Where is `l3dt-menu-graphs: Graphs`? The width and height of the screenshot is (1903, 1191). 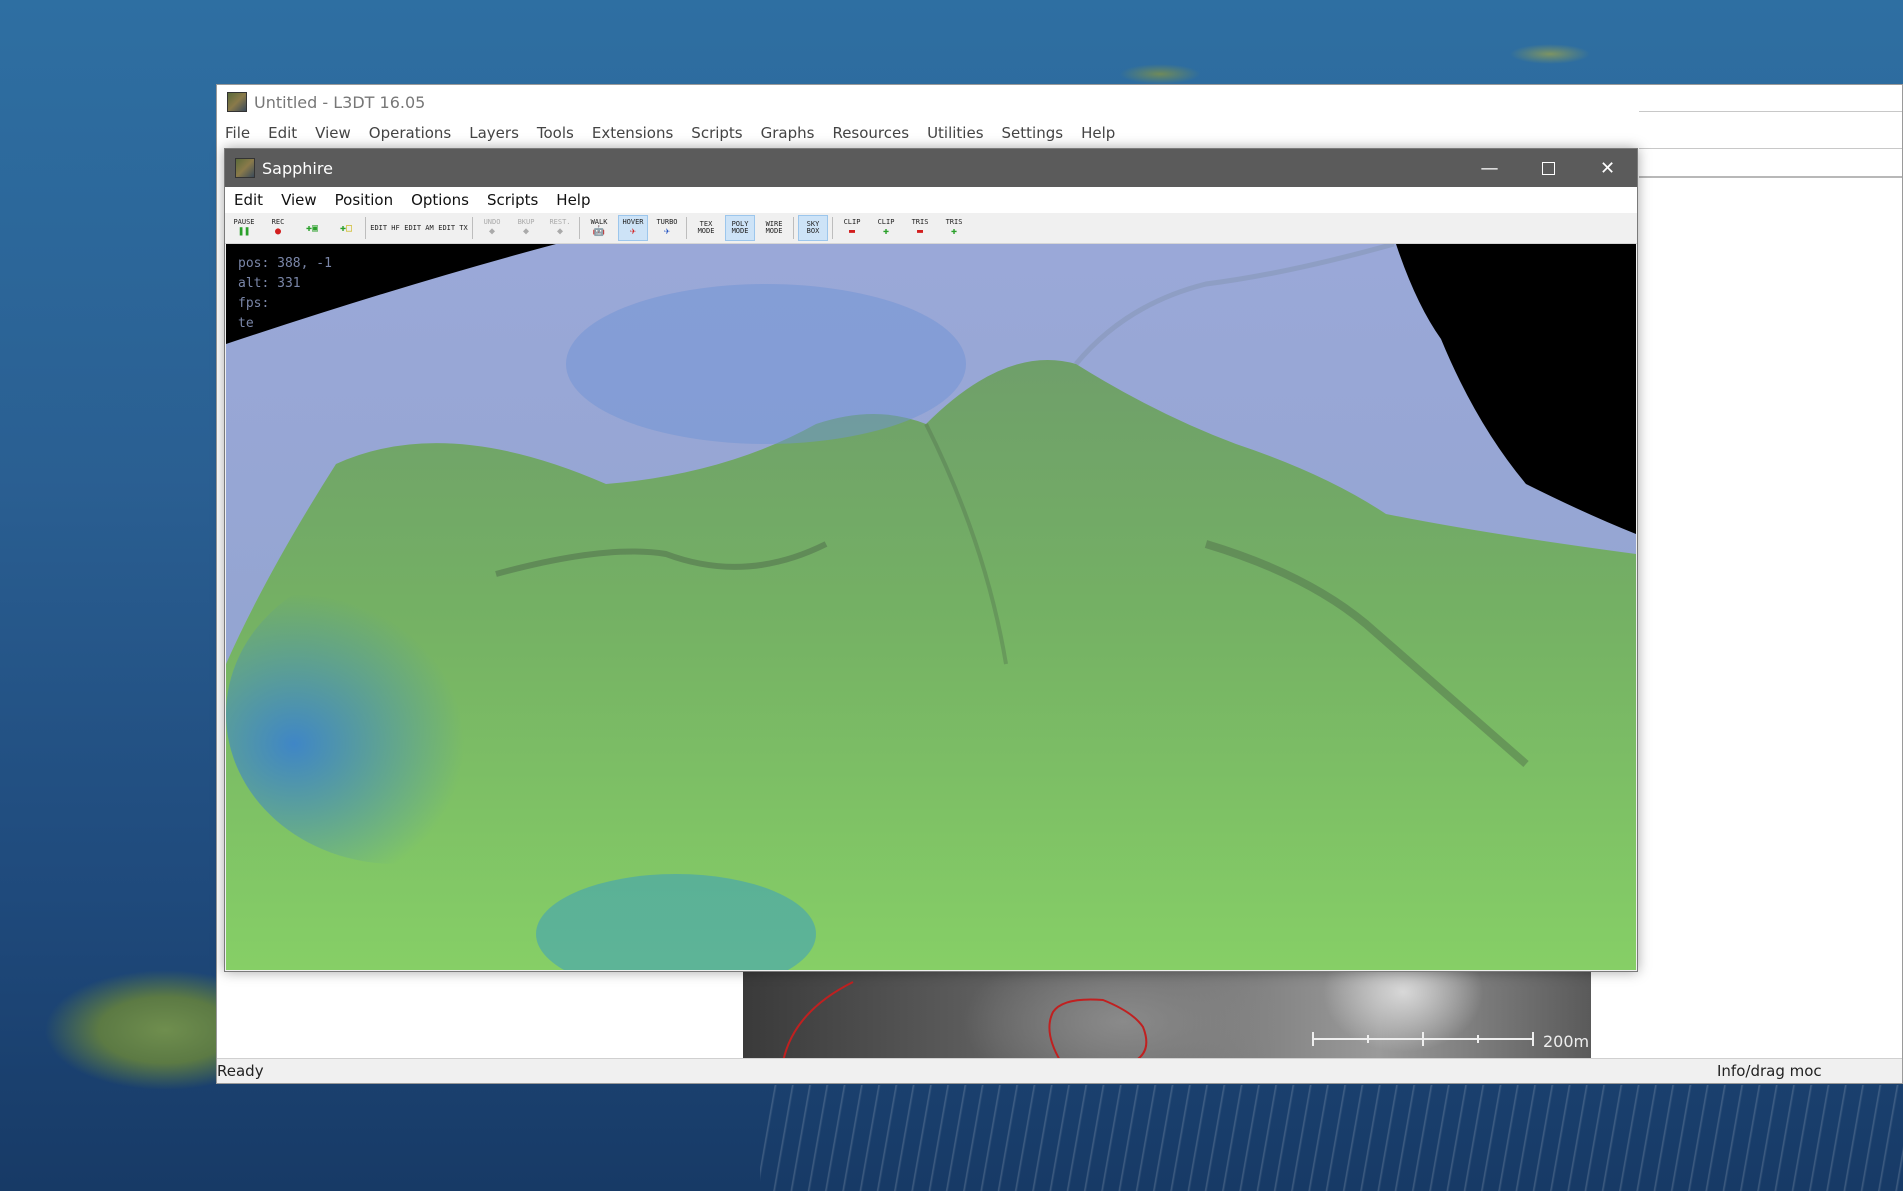 l3dt-menu-graphs: Graphs is located at coordinates (788, 133).